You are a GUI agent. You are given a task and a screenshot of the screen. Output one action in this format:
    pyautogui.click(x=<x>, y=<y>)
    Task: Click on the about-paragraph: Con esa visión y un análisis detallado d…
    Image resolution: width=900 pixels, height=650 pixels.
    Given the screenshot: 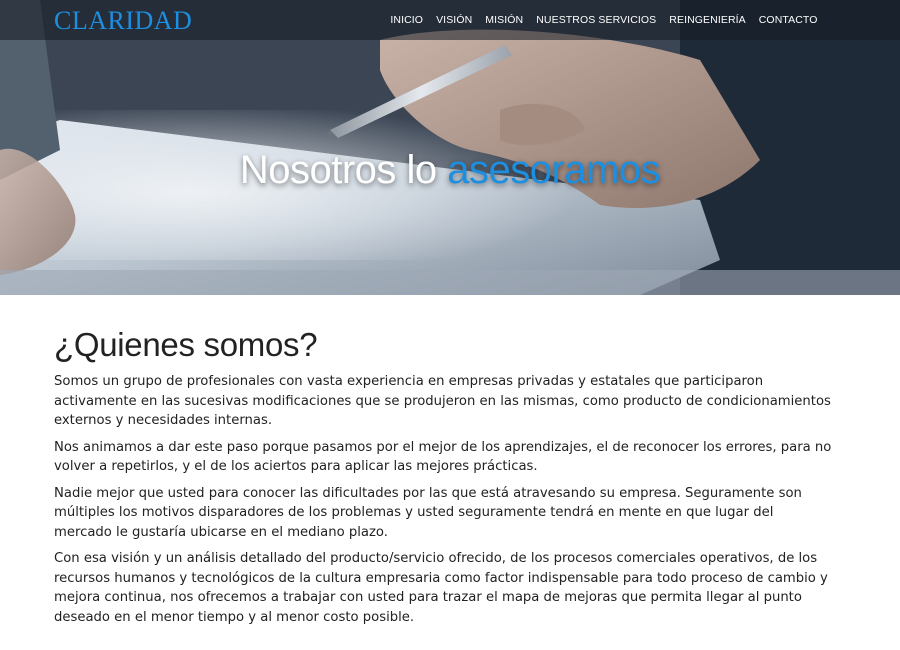 What is the action you would take?
    pyautogui.click(x=441, y=588)
    